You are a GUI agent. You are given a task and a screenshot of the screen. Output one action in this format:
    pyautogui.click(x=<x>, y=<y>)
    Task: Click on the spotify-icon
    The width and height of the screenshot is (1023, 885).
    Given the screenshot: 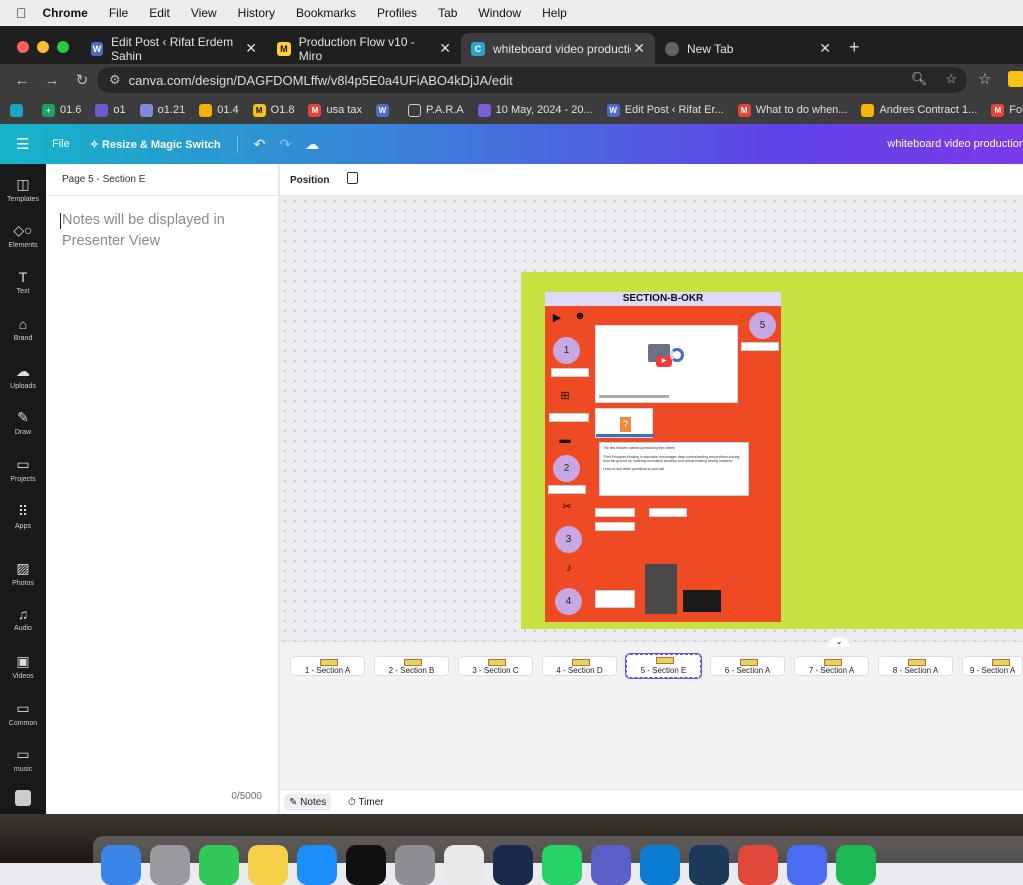 What is the action you would take?
    pyautogui.click(x=856, y=865)
    